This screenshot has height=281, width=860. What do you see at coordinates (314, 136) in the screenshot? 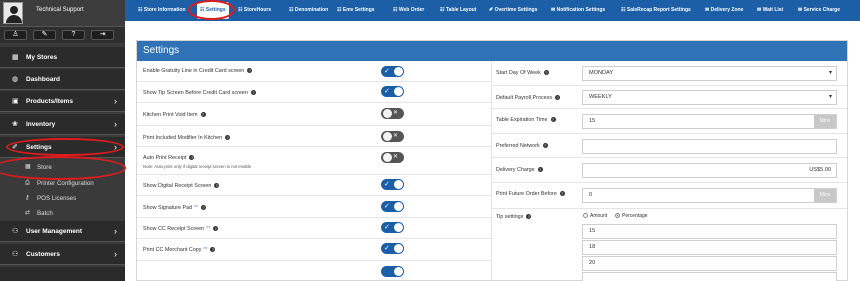
I see `setting-row: Print Included Modifier In Kitchen? ✕` at bounding box center [314, 136].